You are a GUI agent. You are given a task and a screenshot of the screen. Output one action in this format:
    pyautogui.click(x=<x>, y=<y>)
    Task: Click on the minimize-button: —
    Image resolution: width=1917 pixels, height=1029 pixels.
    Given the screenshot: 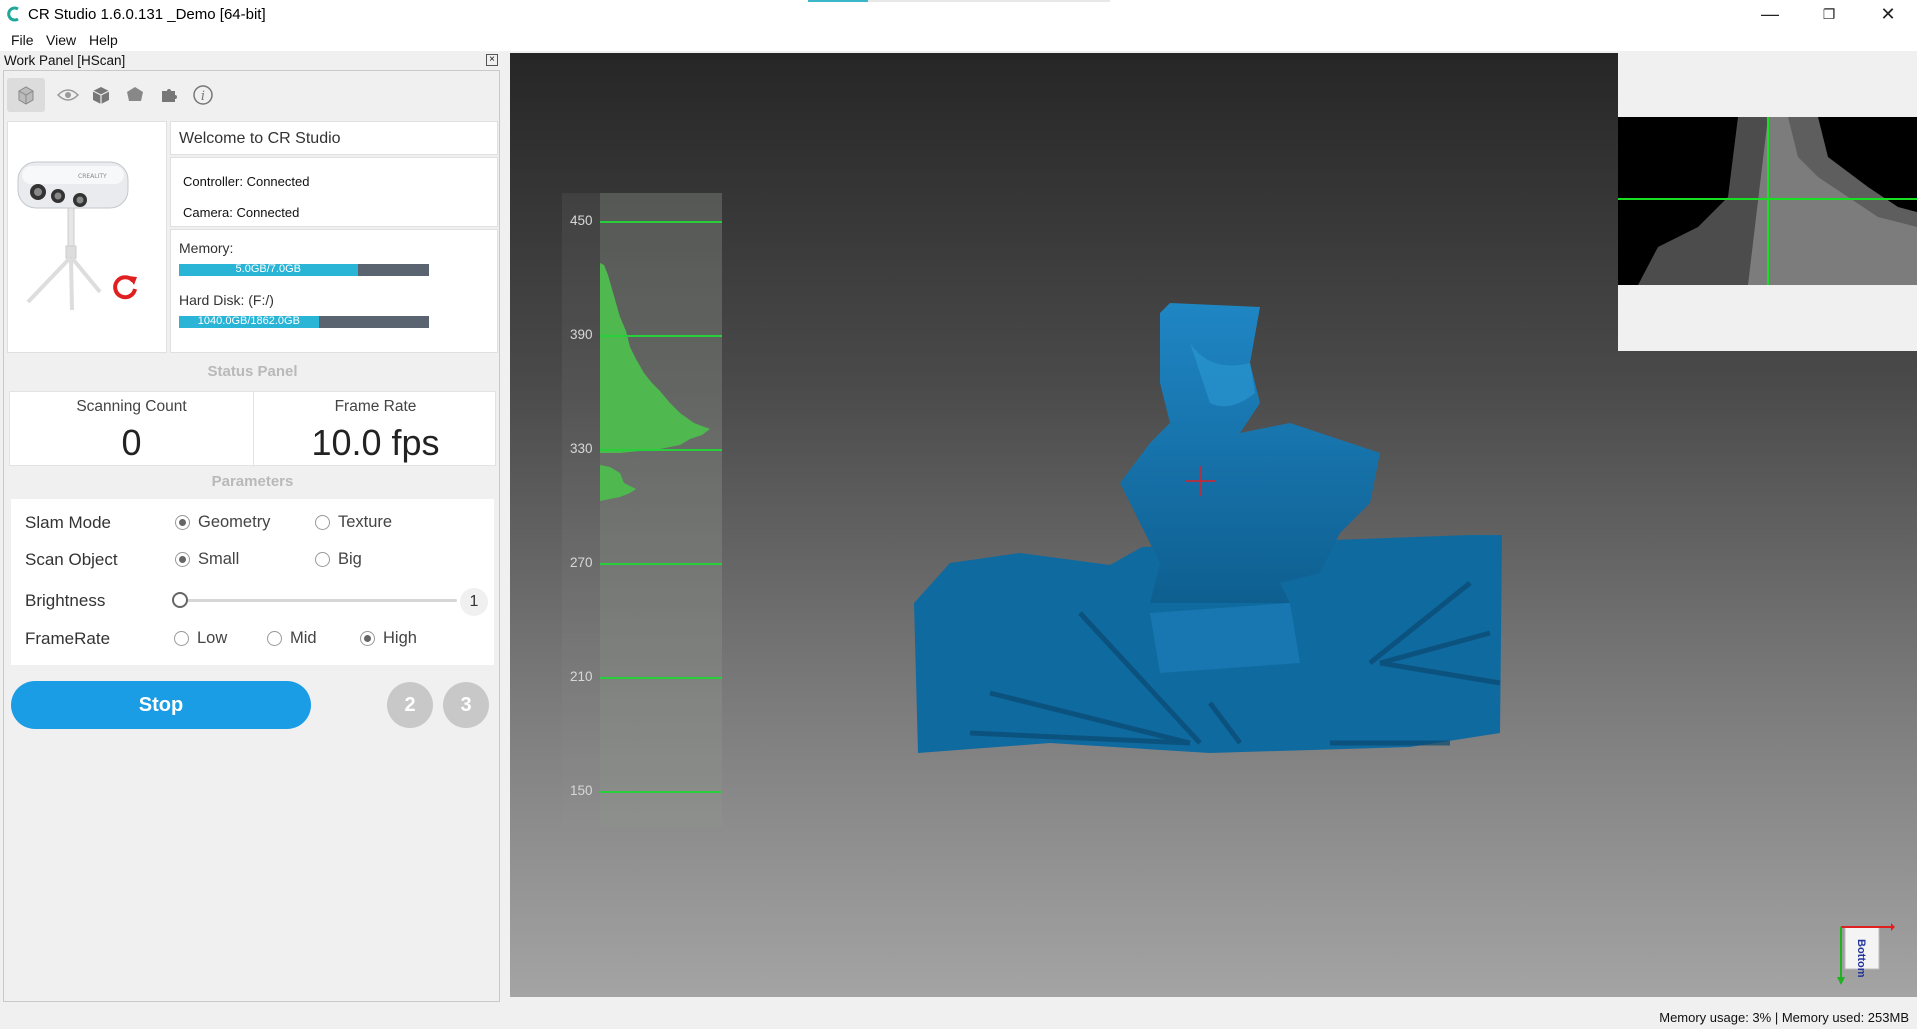 What is the action you would take?
    pyautogui.click(x=1770, y=14)
    